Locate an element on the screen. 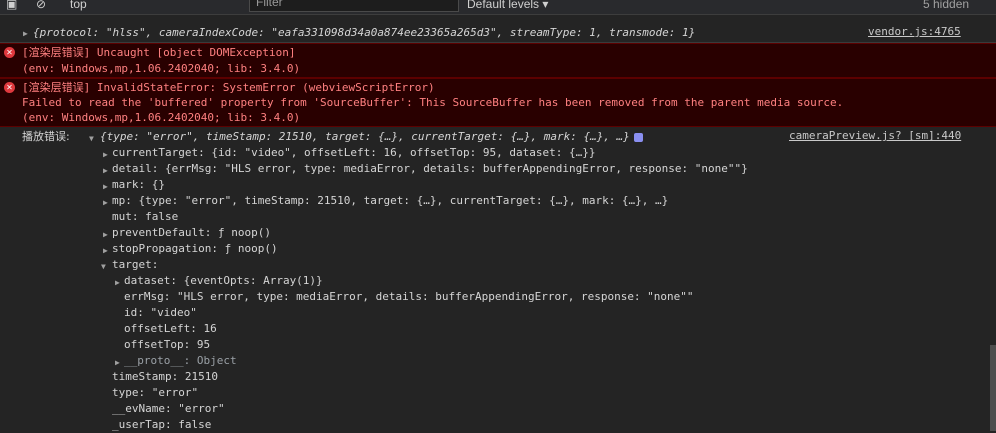  prop-offsetTop: offsetTop: 95 is located at coordinates (167, 344).